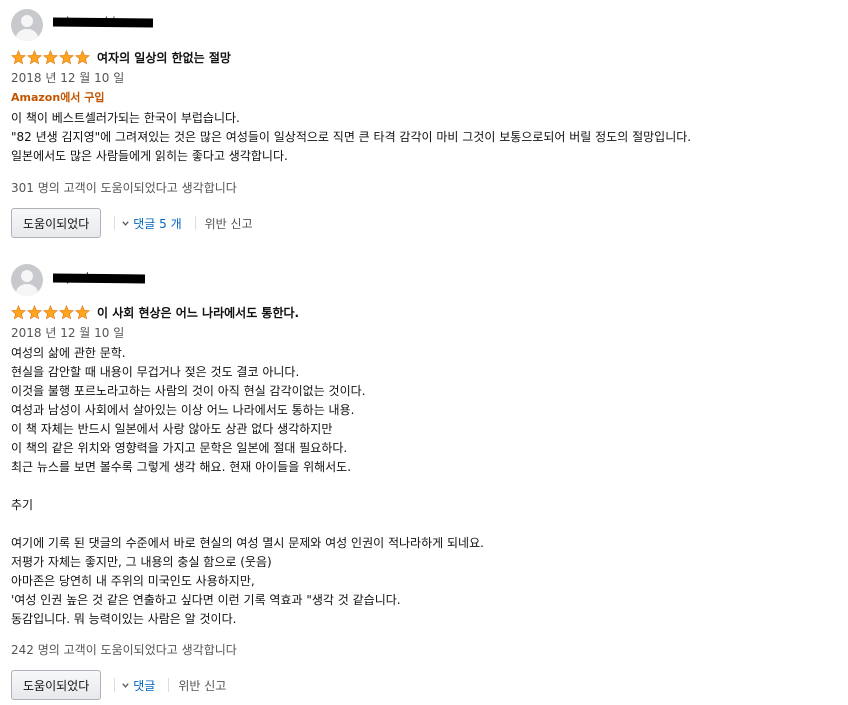 This screenshot has width=848, height=705. What do you see at coordinates (164, 57) in the screenshot?
I see `review-title: 여자의 일상의 한없는 절망` at bounding box center [164, 57].